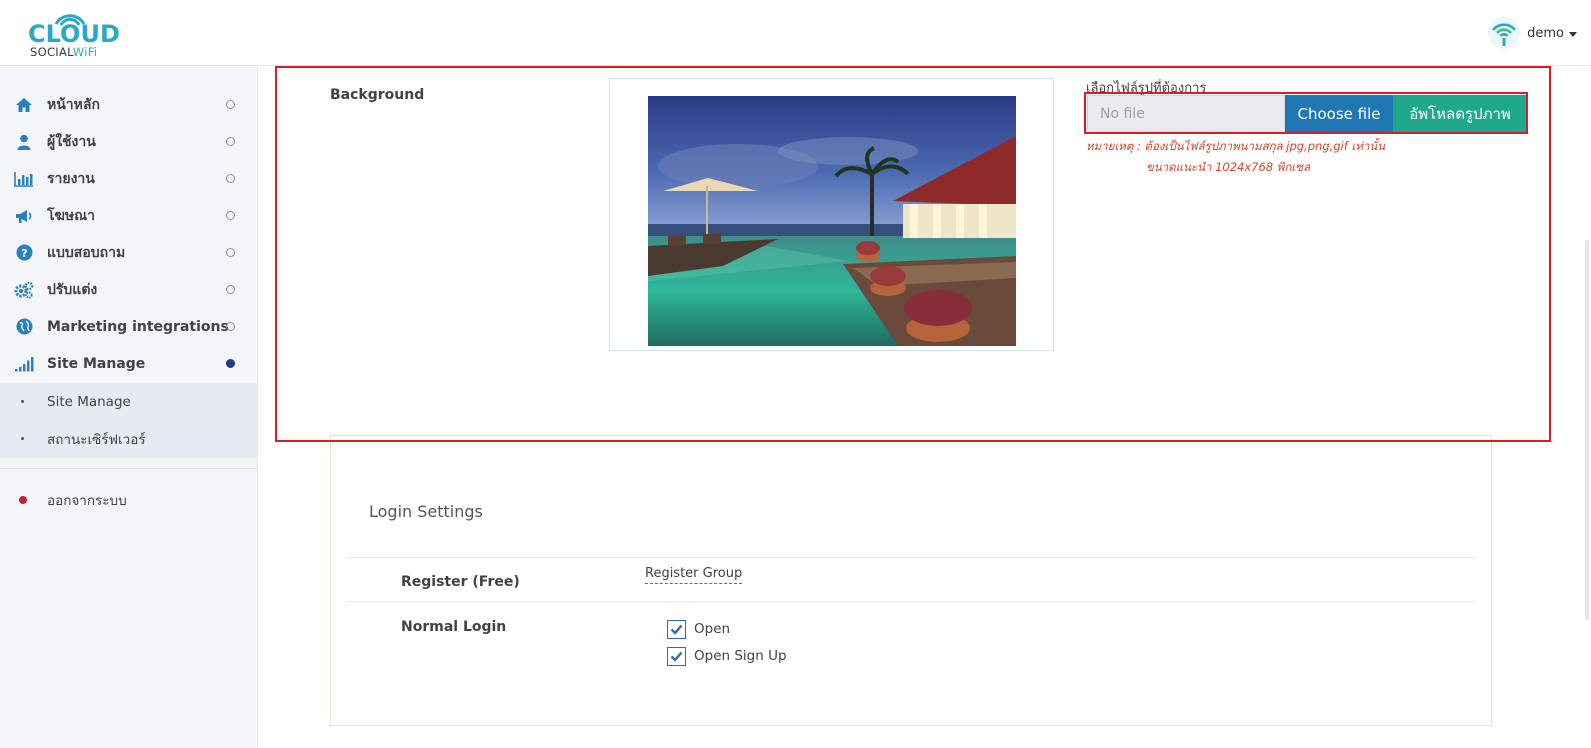 Image resolution: width=1591 pixels, height=748 pixels. What do you see at coordinates (24, 364) in the screenshot?
I see `signal-icon` at bounding box center [24, 364].